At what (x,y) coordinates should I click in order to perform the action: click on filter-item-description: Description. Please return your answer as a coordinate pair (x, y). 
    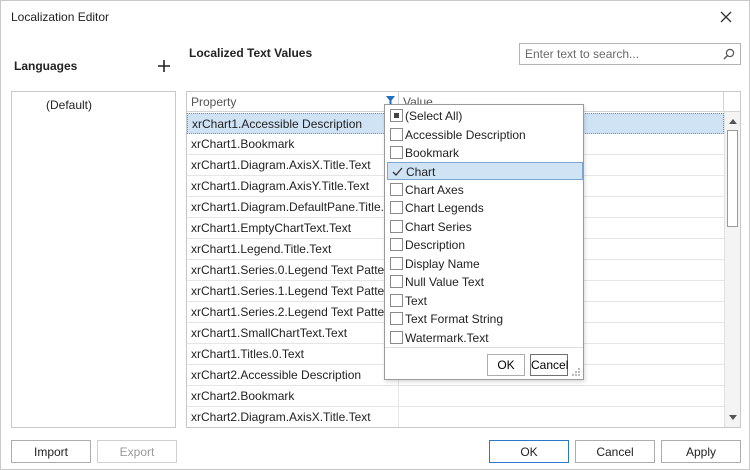
    Looking at the image, I should click on (485, 245).